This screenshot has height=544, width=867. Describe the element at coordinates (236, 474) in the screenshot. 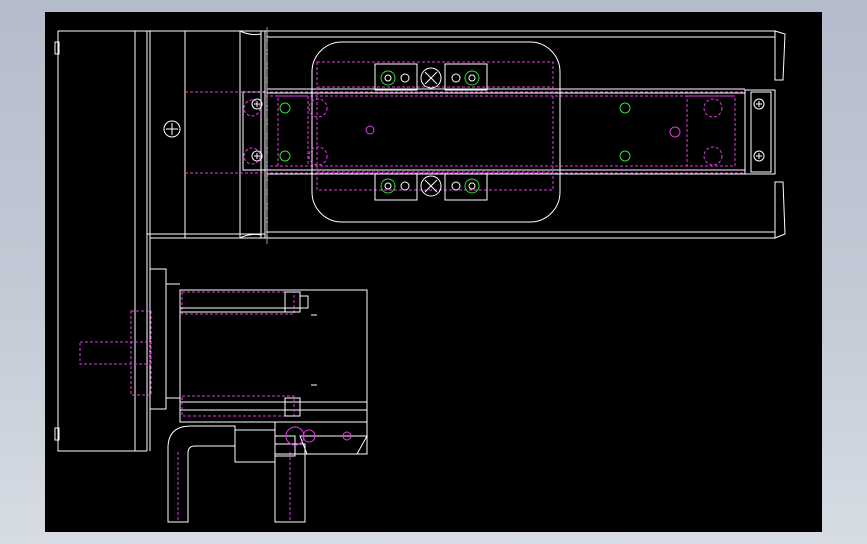

I see `connector-elbow` at that location.